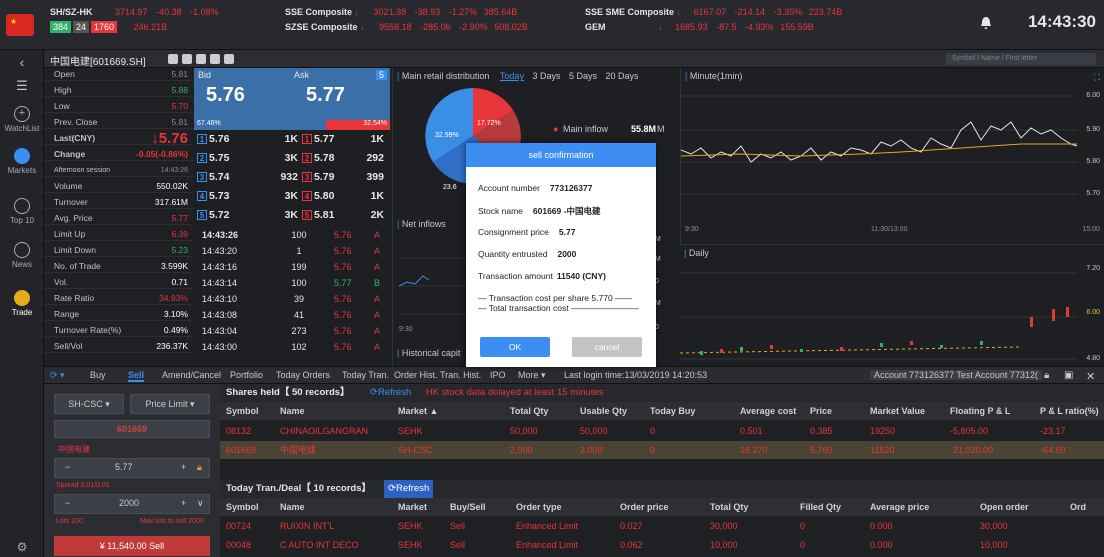  Describe the element at coordinates (62, 106) in the screenshot. I see `quote-label: Low` at that location.